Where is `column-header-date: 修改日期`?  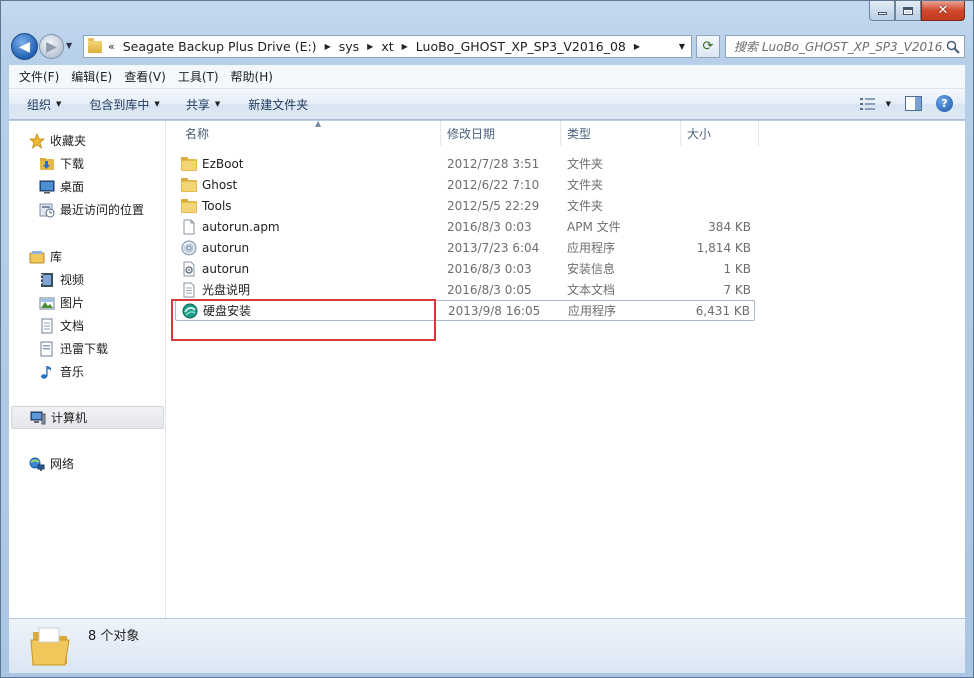
column-header-date: 修改日期 is located at coordinates (501, 133).